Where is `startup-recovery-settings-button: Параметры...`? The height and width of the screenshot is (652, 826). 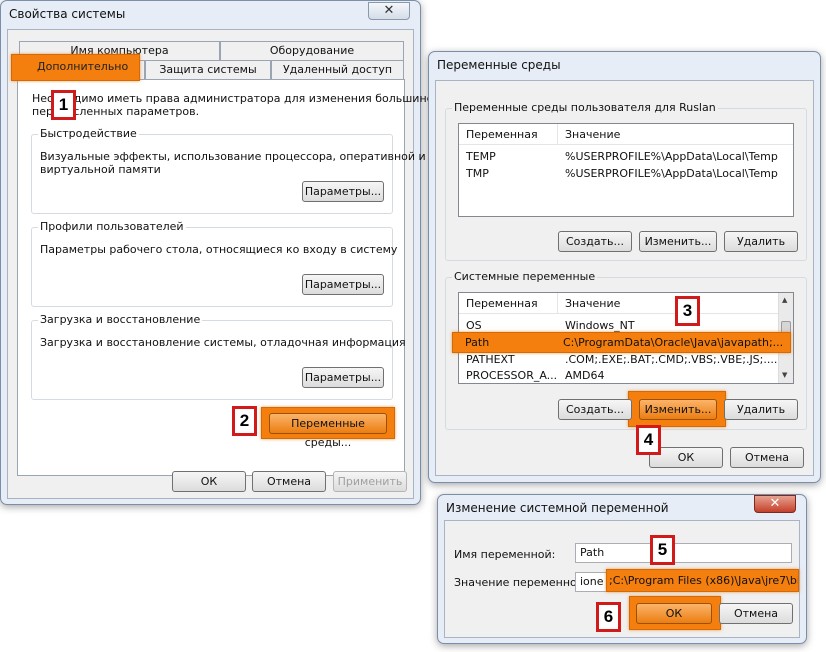 startup-recovery-settings-button: Параметры... is located at coordinates (343, 377).